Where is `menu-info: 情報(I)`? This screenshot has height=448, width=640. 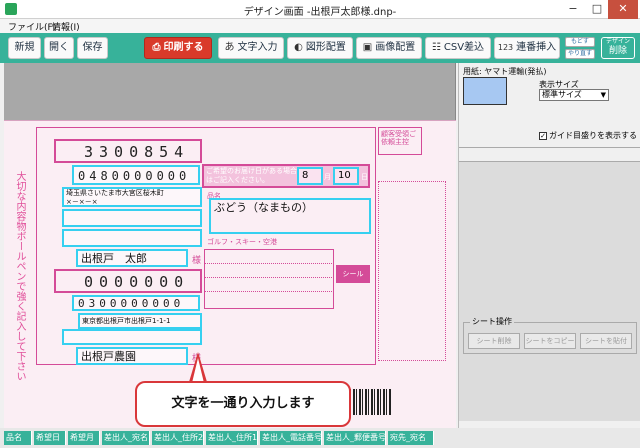 menu-info: 情報(I) is located at coordinates (66, 26).